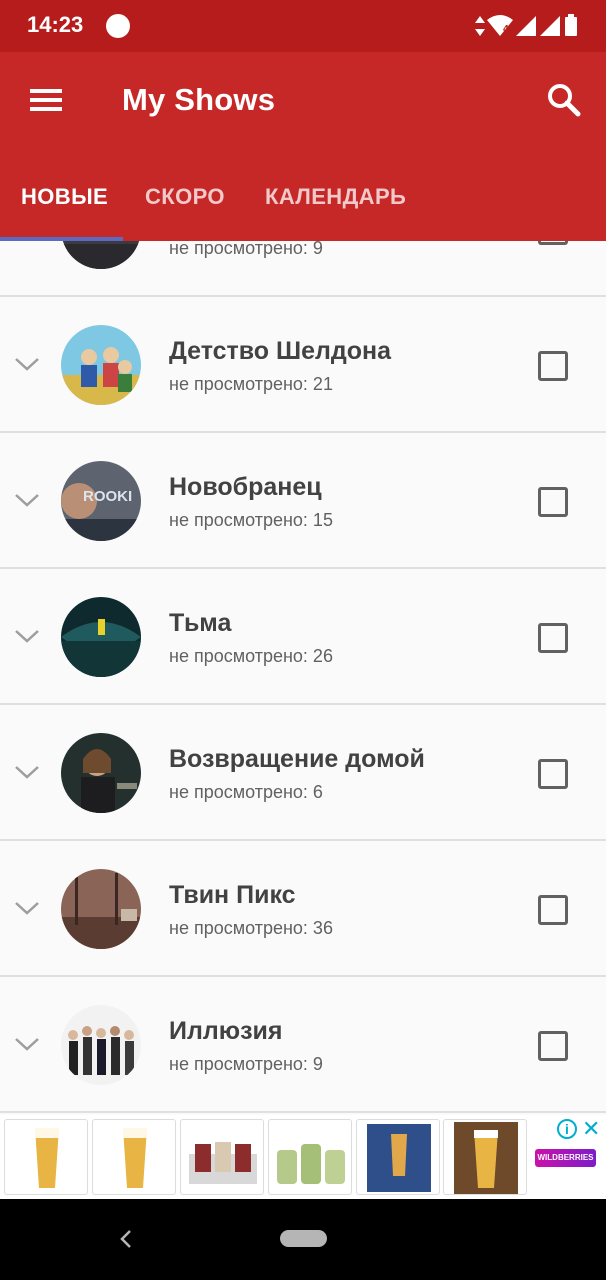 This screenshot has width=606, height=1280. Describe the element at coordinates (567, 1129) in the screenshot. I see `info-icon: i` at that location.